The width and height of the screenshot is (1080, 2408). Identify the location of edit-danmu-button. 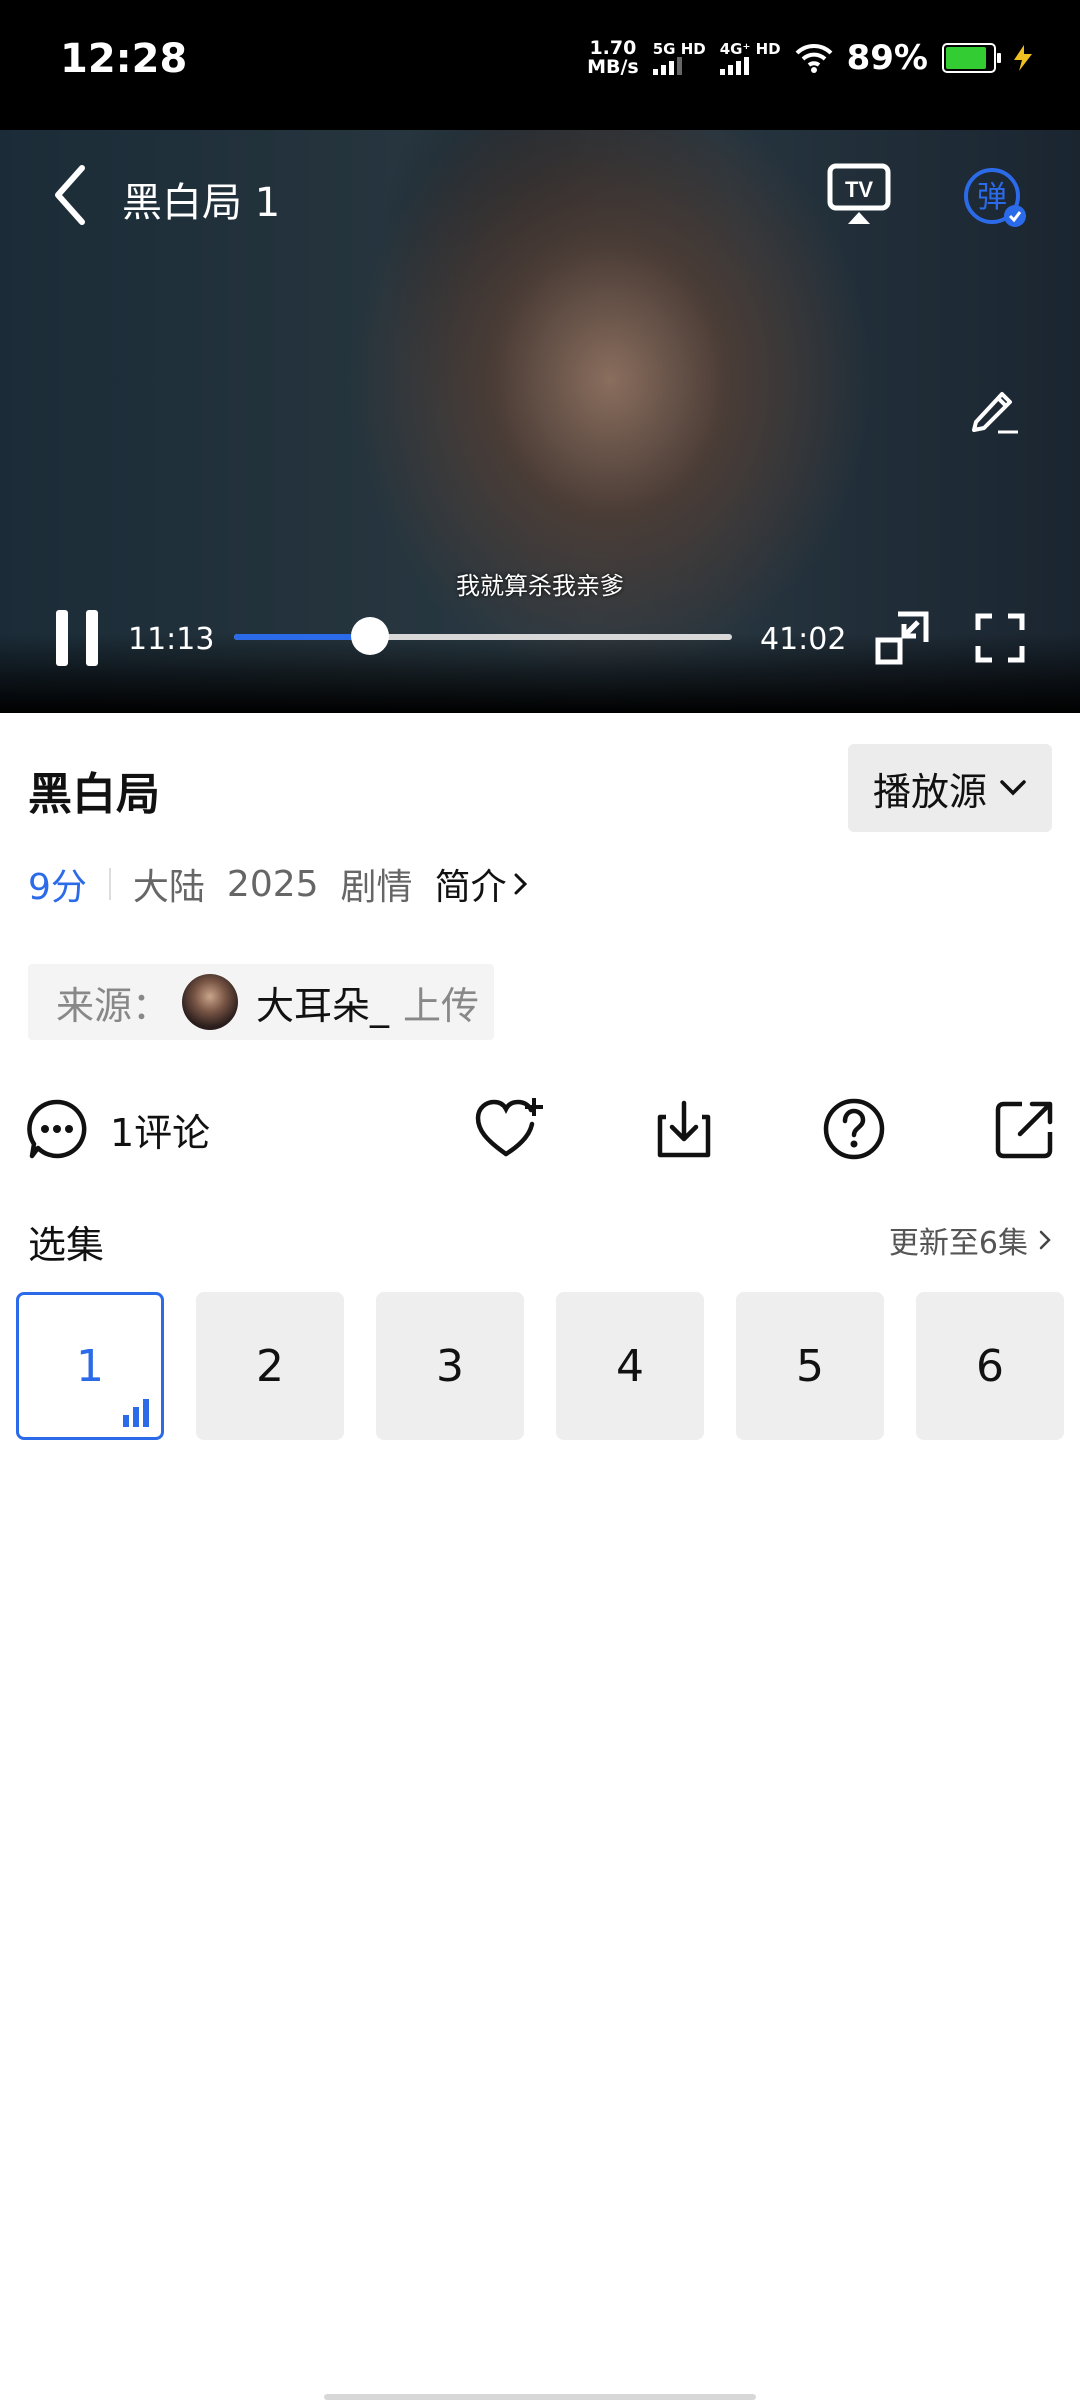
(995, 409).